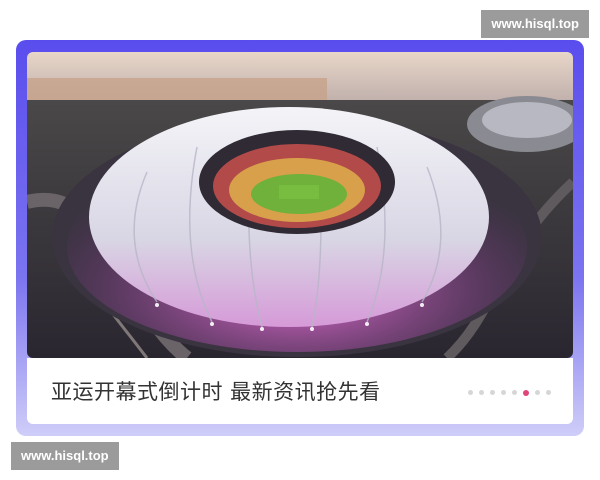  What do you see at coordinates (65, 456) in the screenshot?
I see `watermark-bottom: www.hisql.top` at bounding box center [65, 456].